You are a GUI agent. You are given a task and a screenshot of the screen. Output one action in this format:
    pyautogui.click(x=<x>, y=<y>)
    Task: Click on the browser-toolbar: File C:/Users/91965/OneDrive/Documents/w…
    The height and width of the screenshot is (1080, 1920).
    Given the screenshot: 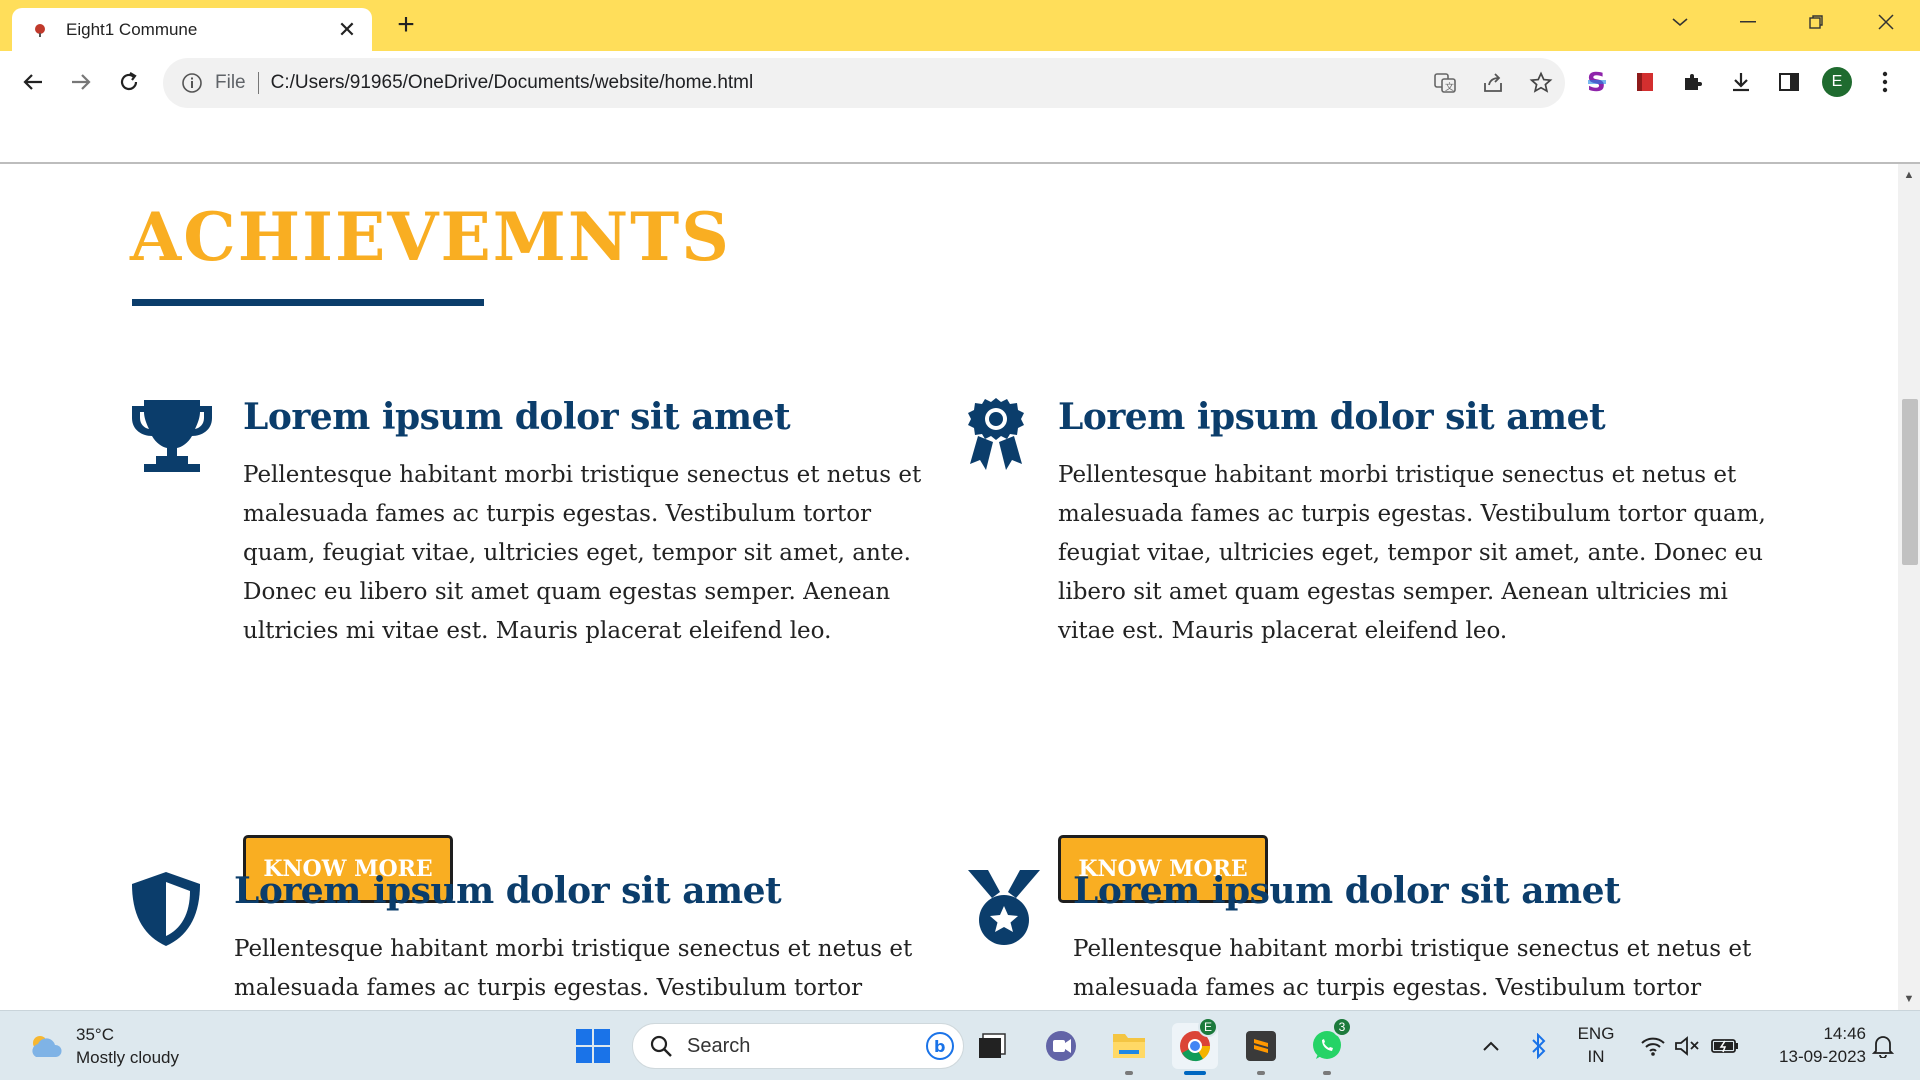 What is the action you would take?
    pyautogui.click(x=960, y=82)
    